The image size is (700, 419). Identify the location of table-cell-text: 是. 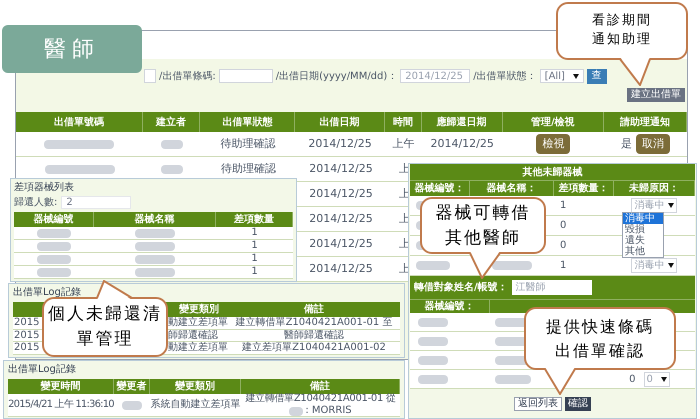
(626, 144).